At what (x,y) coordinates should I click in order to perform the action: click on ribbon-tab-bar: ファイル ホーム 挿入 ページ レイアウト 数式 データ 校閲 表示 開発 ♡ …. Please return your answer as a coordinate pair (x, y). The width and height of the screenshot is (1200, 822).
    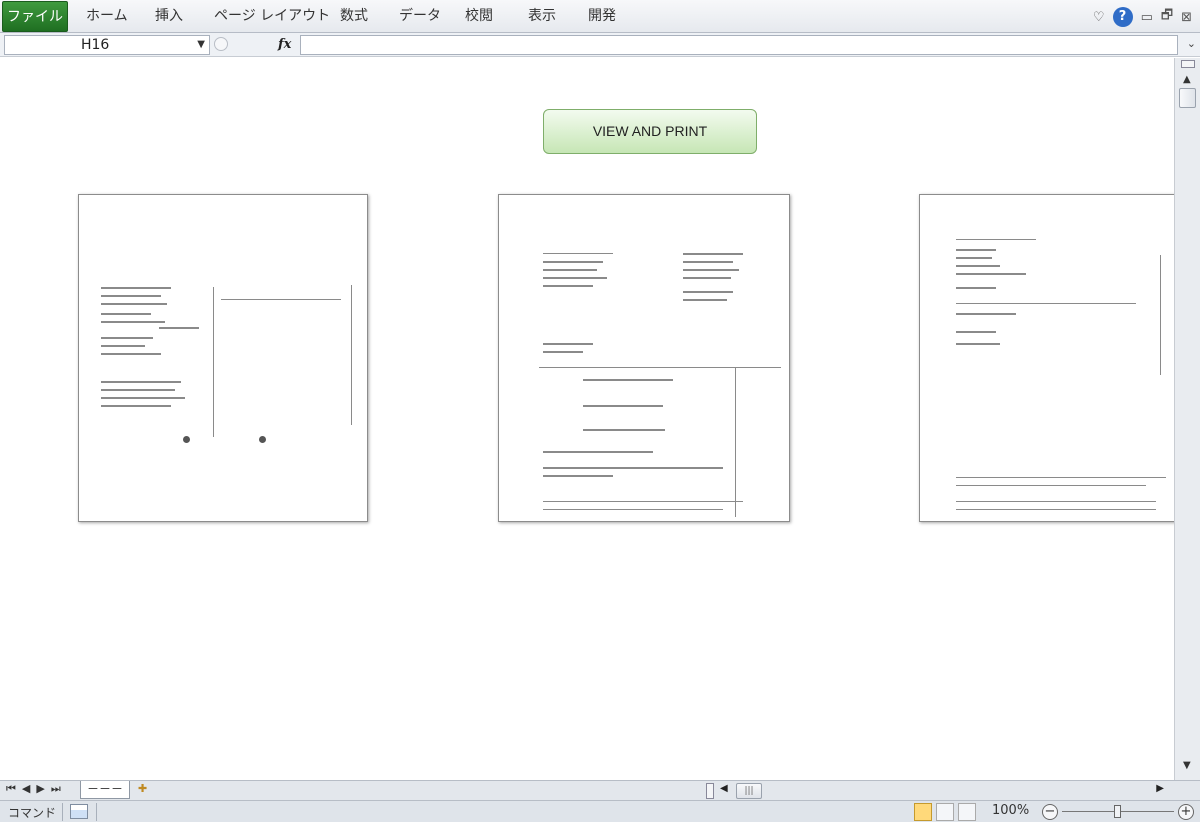
    Looking at the image, I should click on (600, 16).